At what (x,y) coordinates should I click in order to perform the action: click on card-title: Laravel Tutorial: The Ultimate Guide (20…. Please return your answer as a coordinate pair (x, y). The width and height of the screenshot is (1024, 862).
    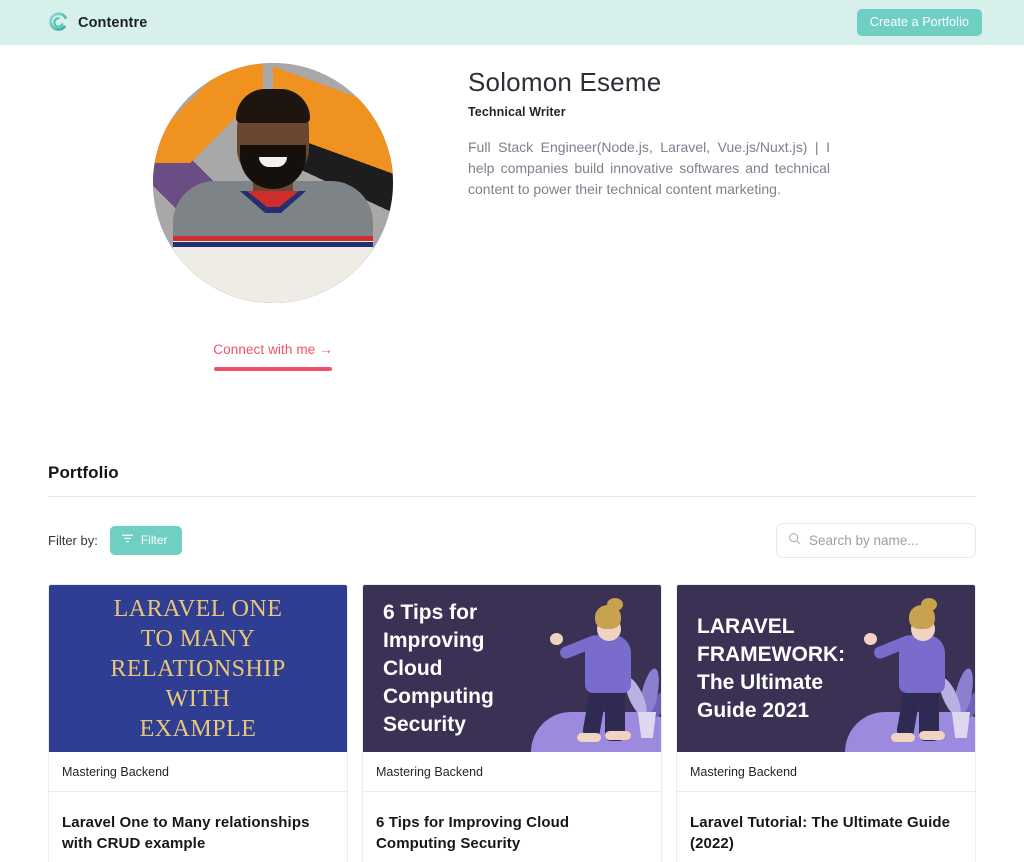
    Looking at the image, I should click on (820, 833).